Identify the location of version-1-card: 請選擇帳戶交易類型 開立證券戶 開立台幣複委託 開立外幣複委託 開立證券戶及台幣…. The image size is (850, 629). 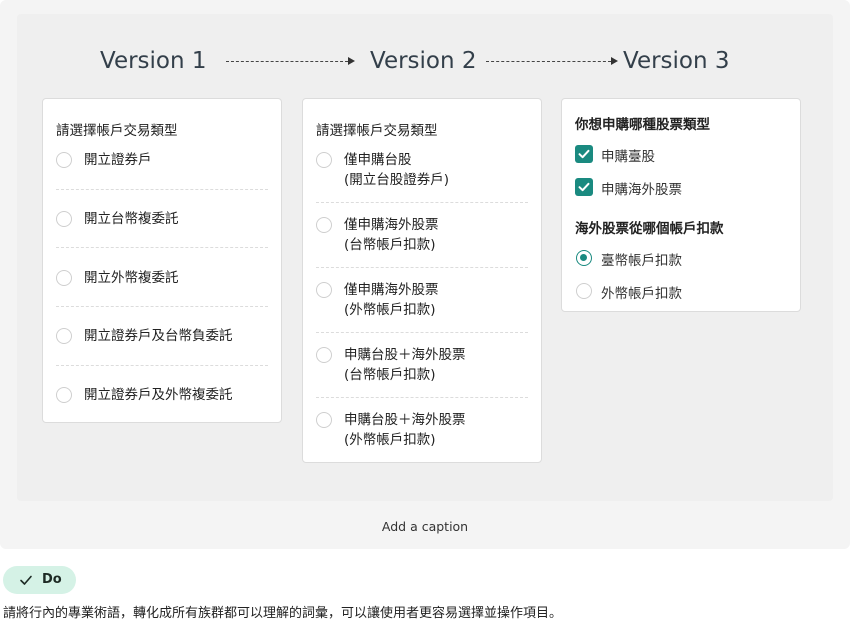
(162, 260).